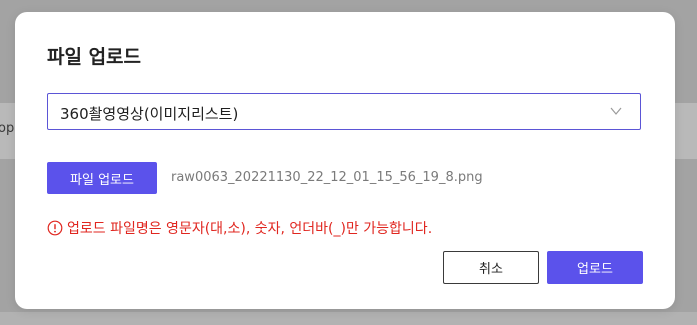 Image resolution: width=697 pixels, height=325 pixels. I want to click on backdrop-partial-text: op, so click(7, 128).